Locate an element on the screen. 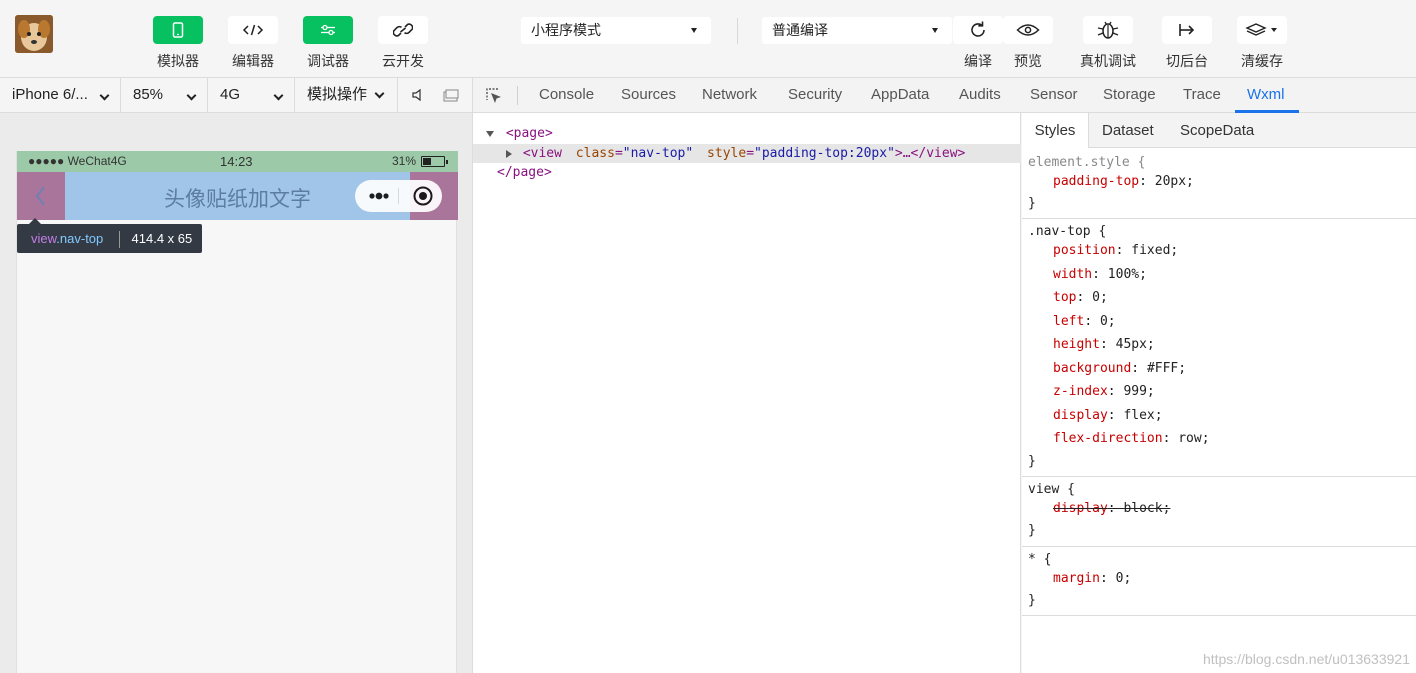 The width and height of the screenshot is (1416, 673). device-debug-label: 真机调试 is located at coordinates (1108, 61).